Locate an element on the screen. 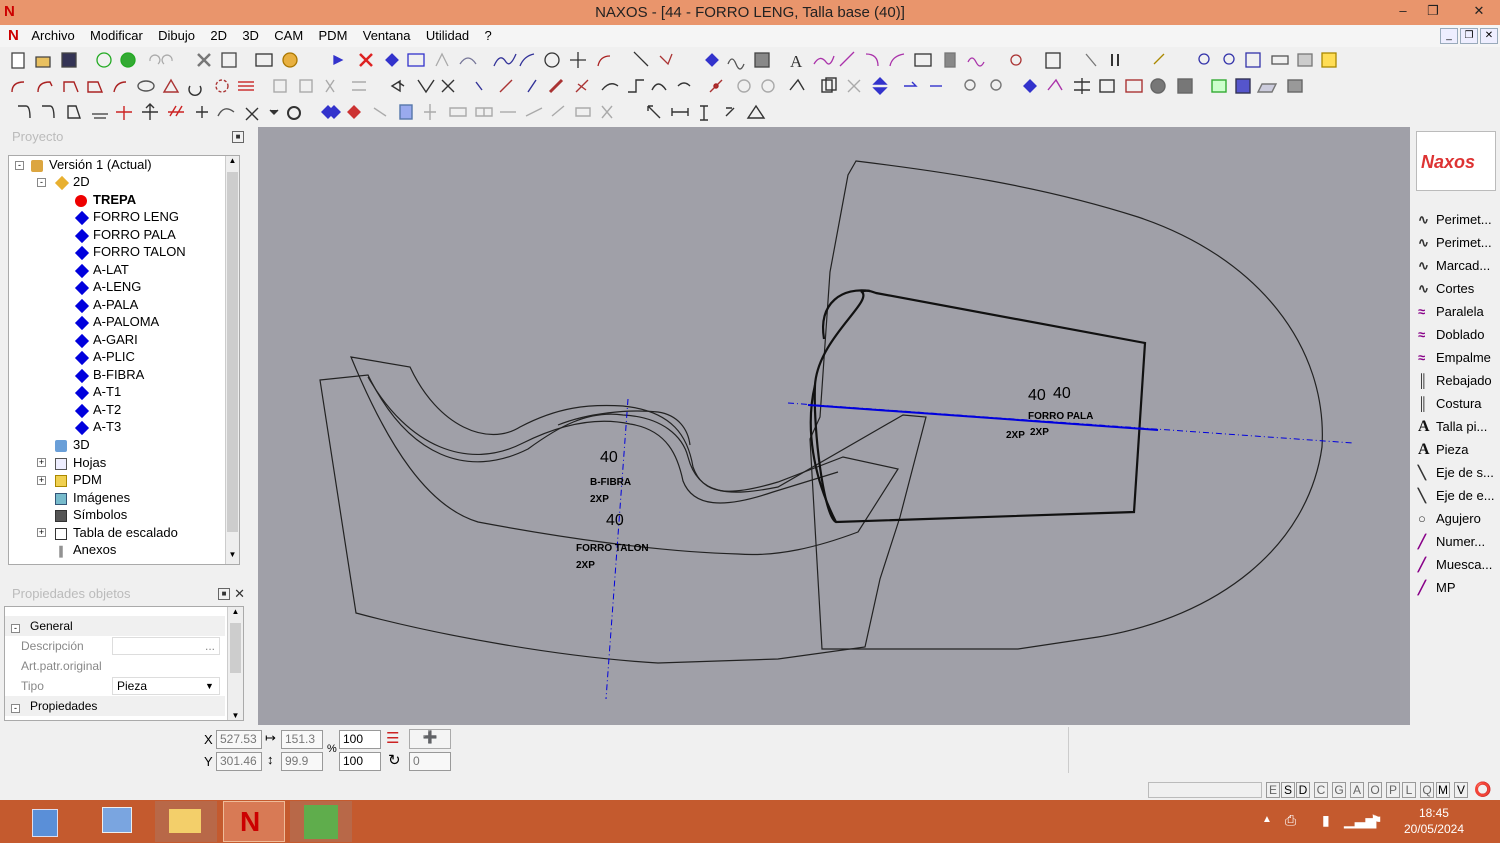 This screenshot has width=1500, height=843. tree-item-hojas: Hojas is located at coordinates (80, 462).